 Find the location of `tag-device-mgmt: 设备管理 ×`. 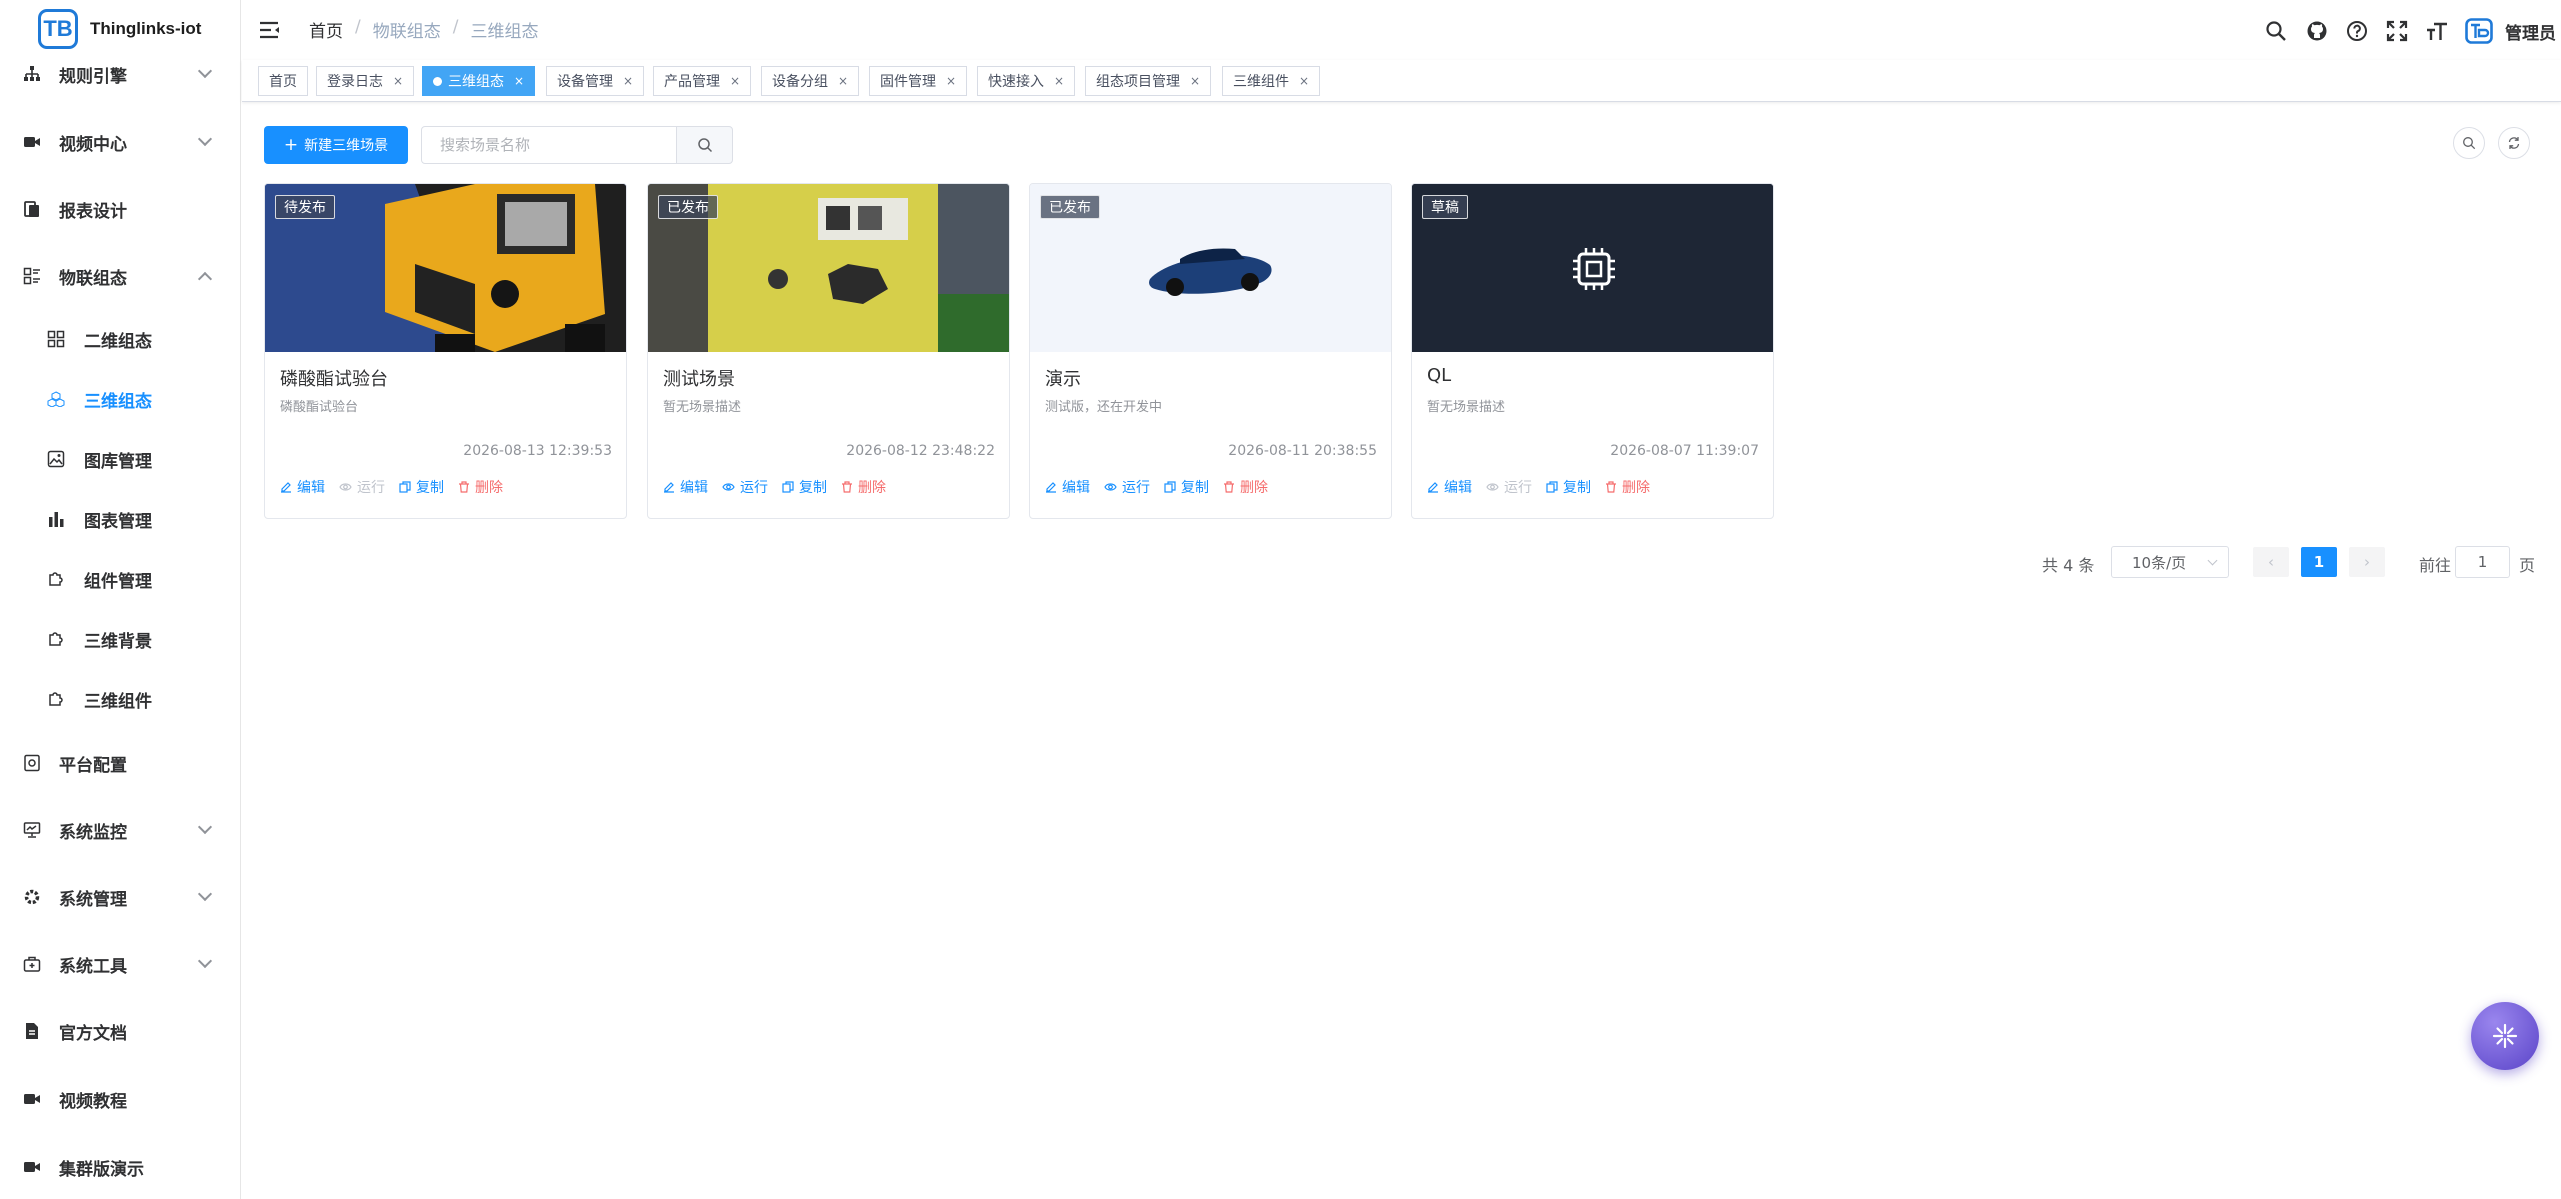

tag-device-mgmt: 设备管理 × is located at coordinates (595, 81).